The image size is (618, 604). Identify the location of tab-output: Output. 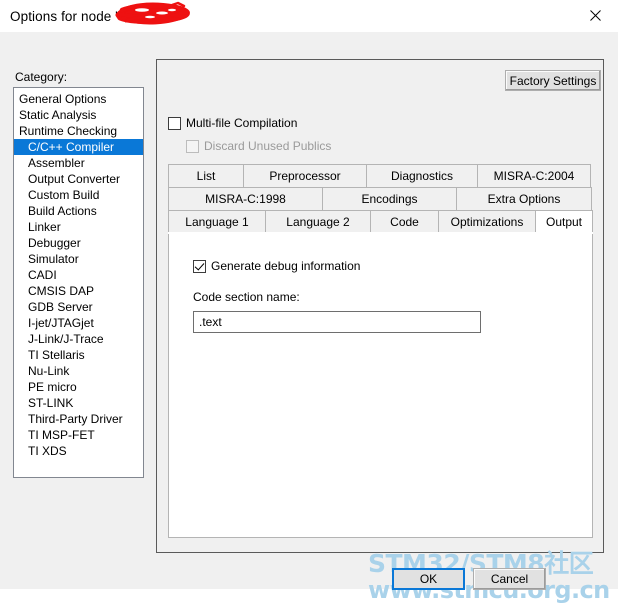
(564, 221).